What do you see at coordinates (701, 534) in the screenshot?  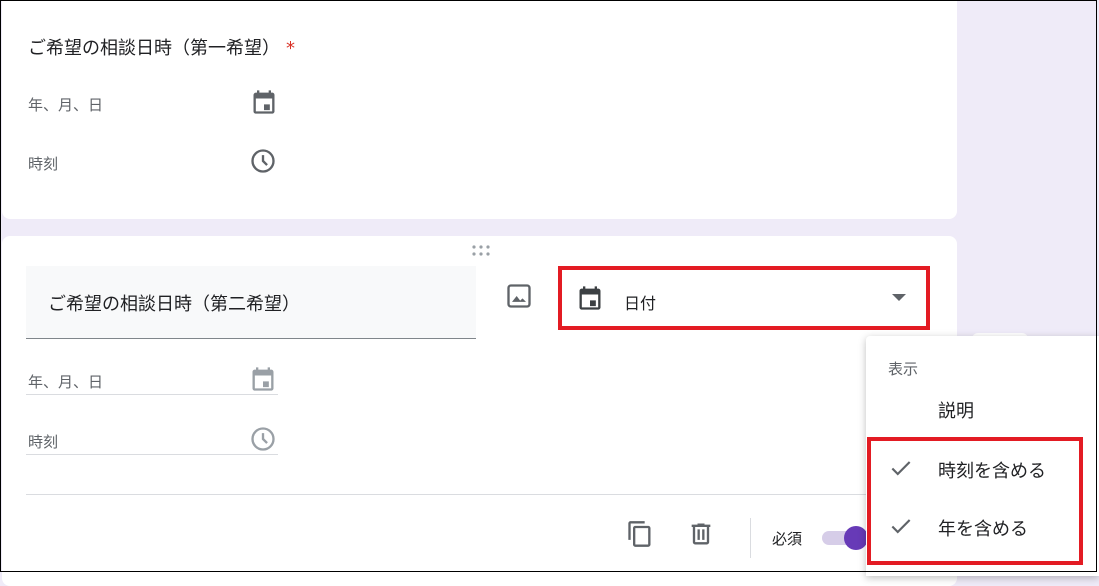 I see `trash-icon` at bounding box center [701, 534].